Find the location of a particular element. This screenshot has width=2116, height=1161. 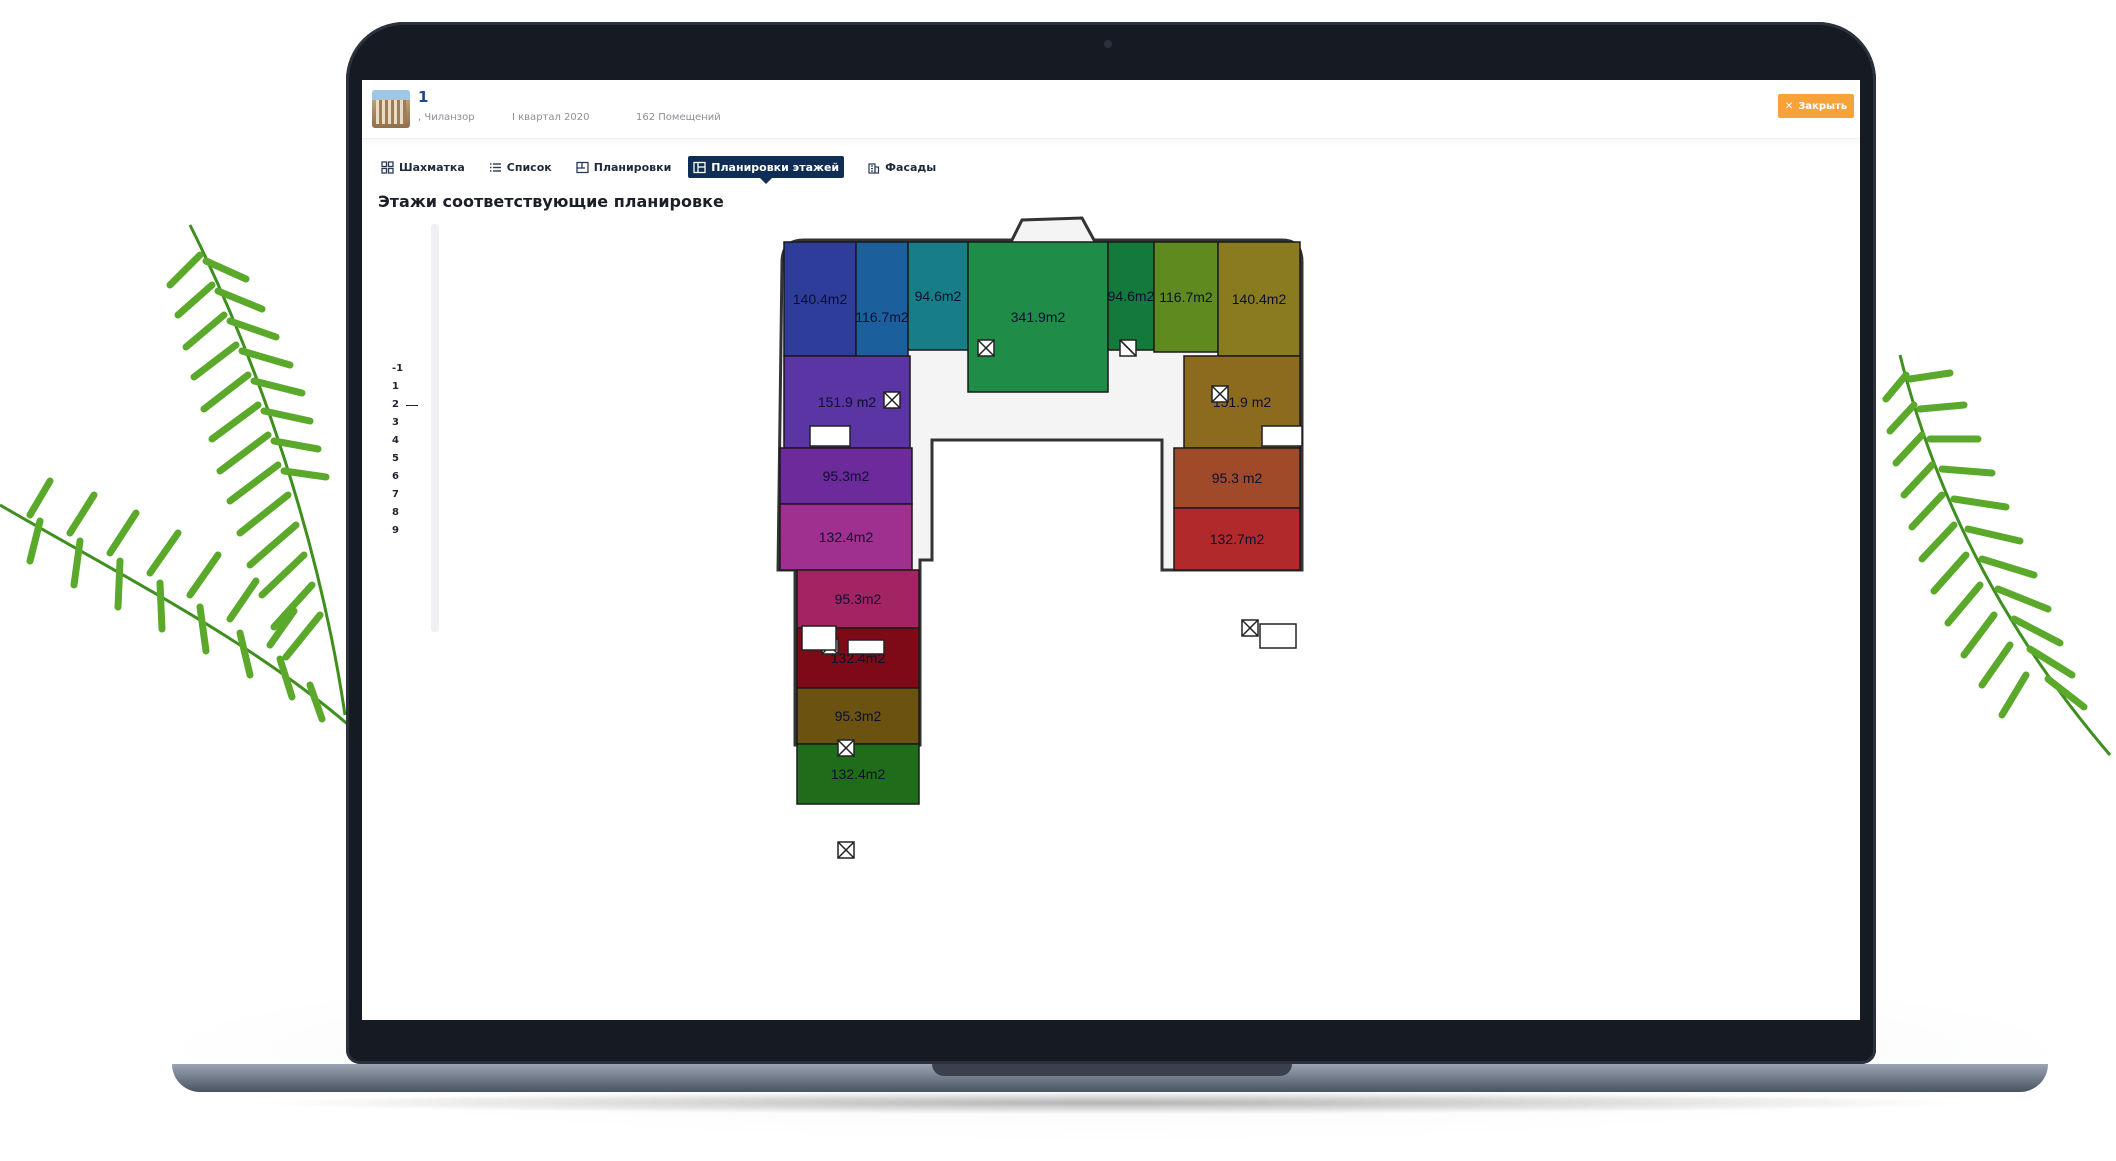

tab-chessboard: Шахматка is located at coordinates (423, 167).